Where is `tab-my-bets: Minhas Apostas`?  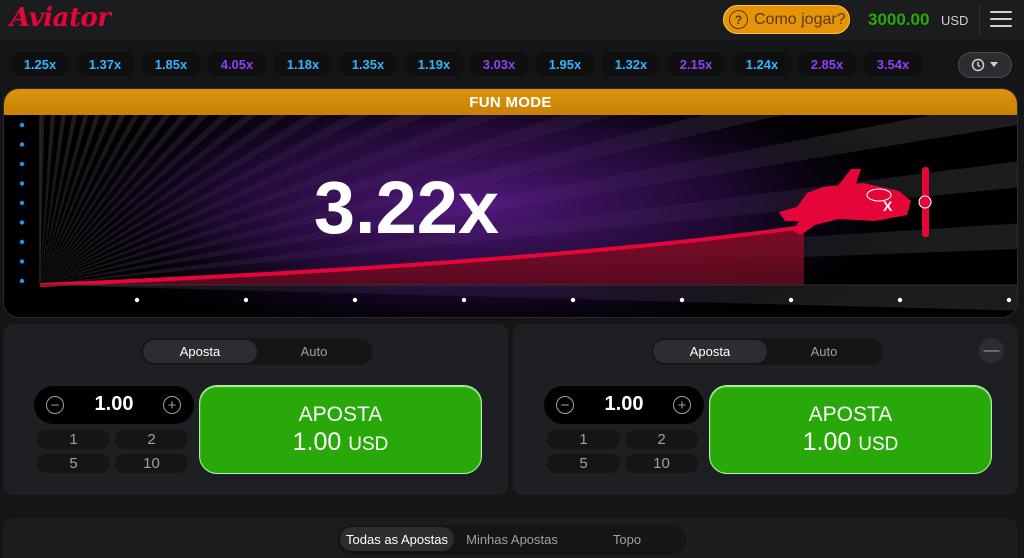 tab-my-bets: Minhas Apostas is located at coordinates (512, 539).